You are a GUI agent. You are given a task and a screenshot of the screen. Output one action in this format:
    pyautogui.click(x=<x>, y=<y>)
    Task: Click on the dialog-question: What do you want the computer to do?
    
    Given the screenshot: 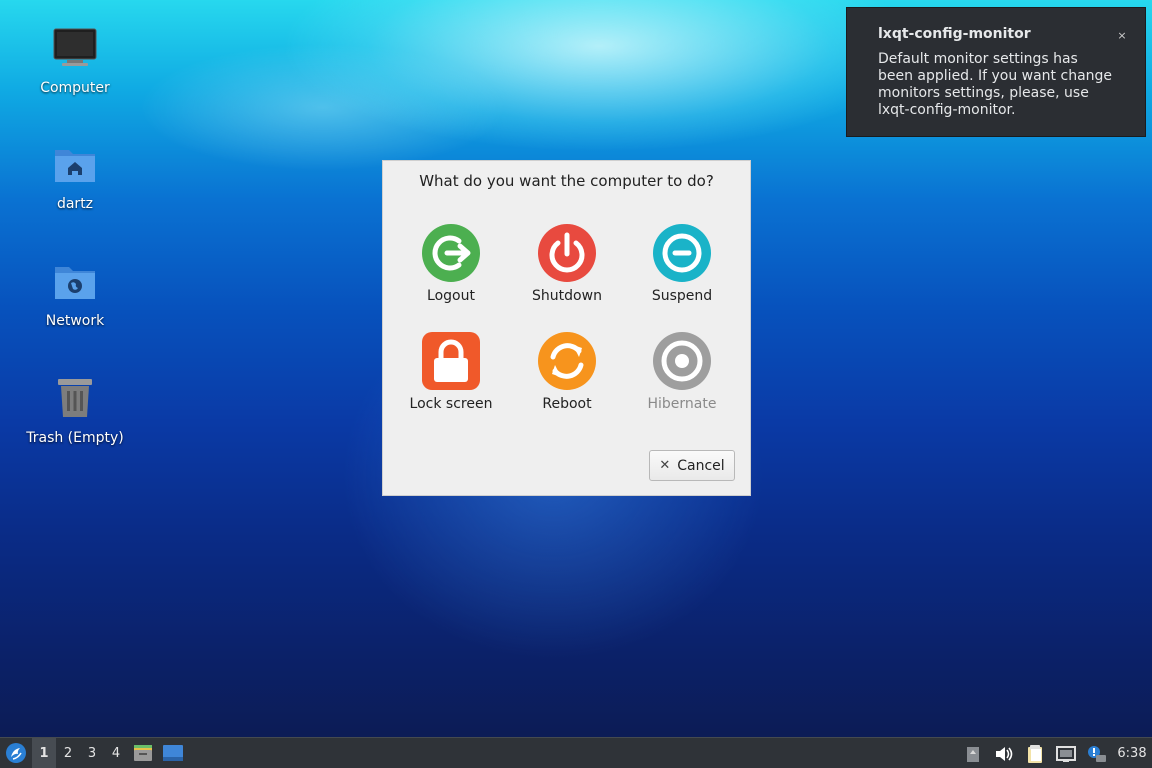 What is the action you would take?
    pyautogui.click(x=566, y=181)
    